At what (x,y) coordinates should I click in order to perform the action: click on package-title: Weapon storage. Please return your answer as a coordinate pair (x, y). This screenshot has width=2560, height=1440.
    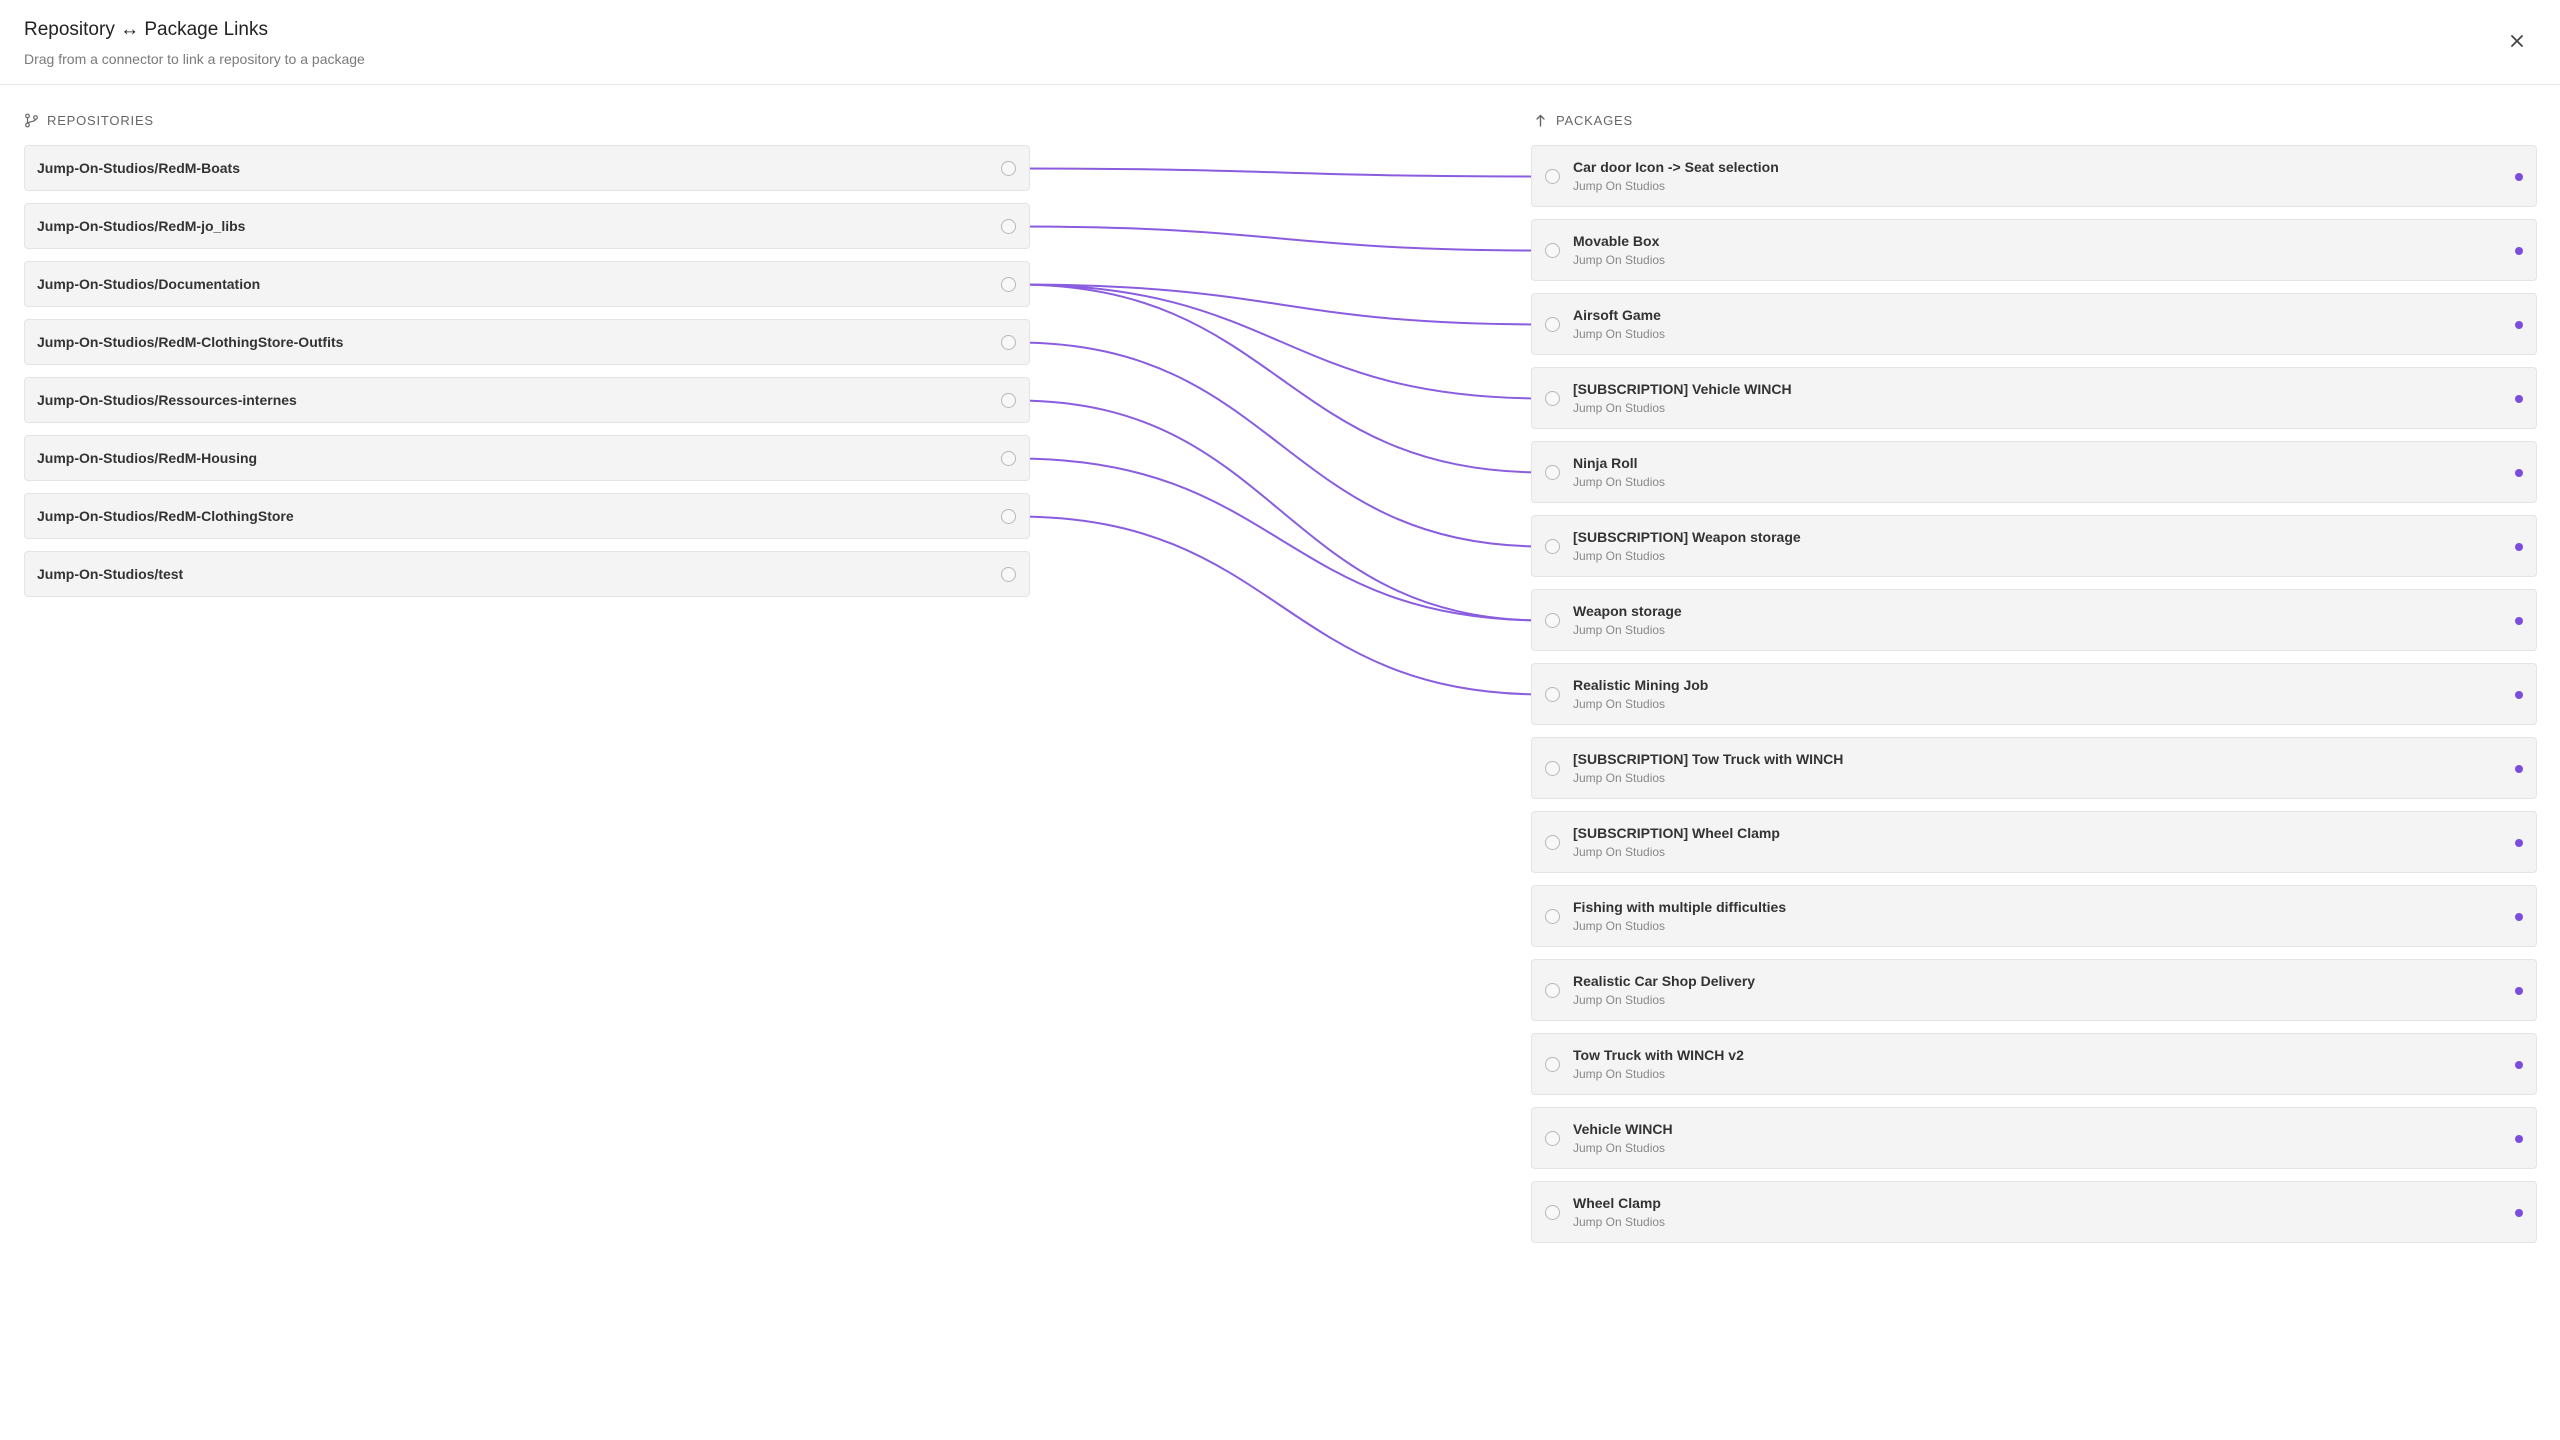
    Looking at the image, I should click on (1627, 611).